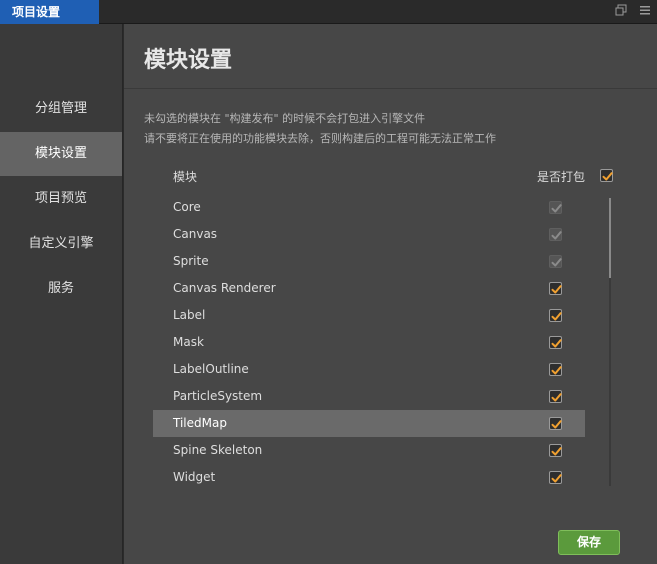 Image resolution: width=657 pixels, height=564 pixels. What do you see at coordinates (320, 138) in the screenshot?
I see `description-line-2: 请不要将正在使用的功能模块去除，否则构建后的工程可能无法正常工作` at bounding box center [320, 138].